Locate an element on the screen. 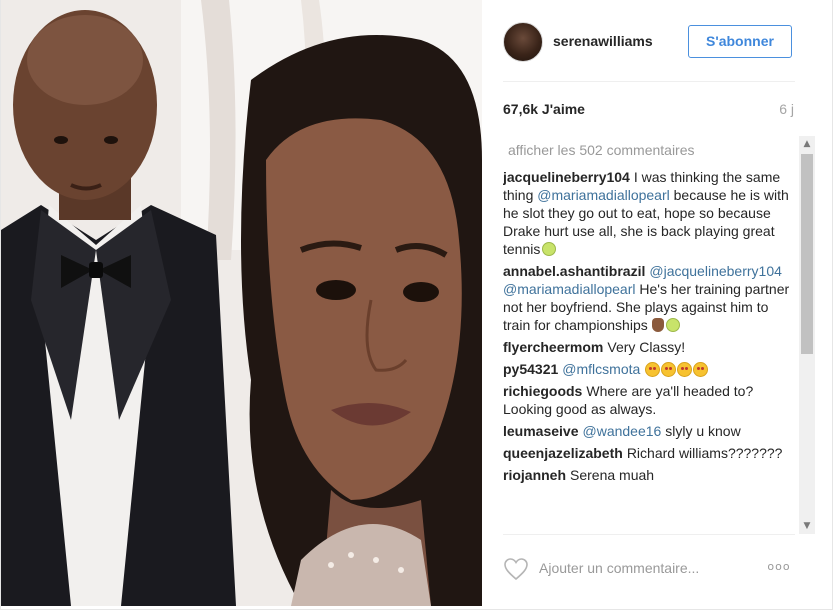  hand-emoji-icon is located at coordinates (657, 325).